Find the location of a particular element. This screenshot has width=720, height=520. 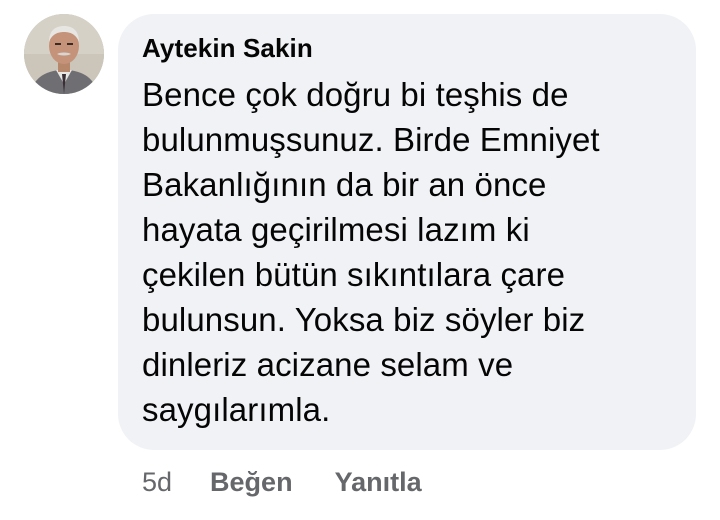

reply-button: Yanıtla is located at coordinates (378, 482).